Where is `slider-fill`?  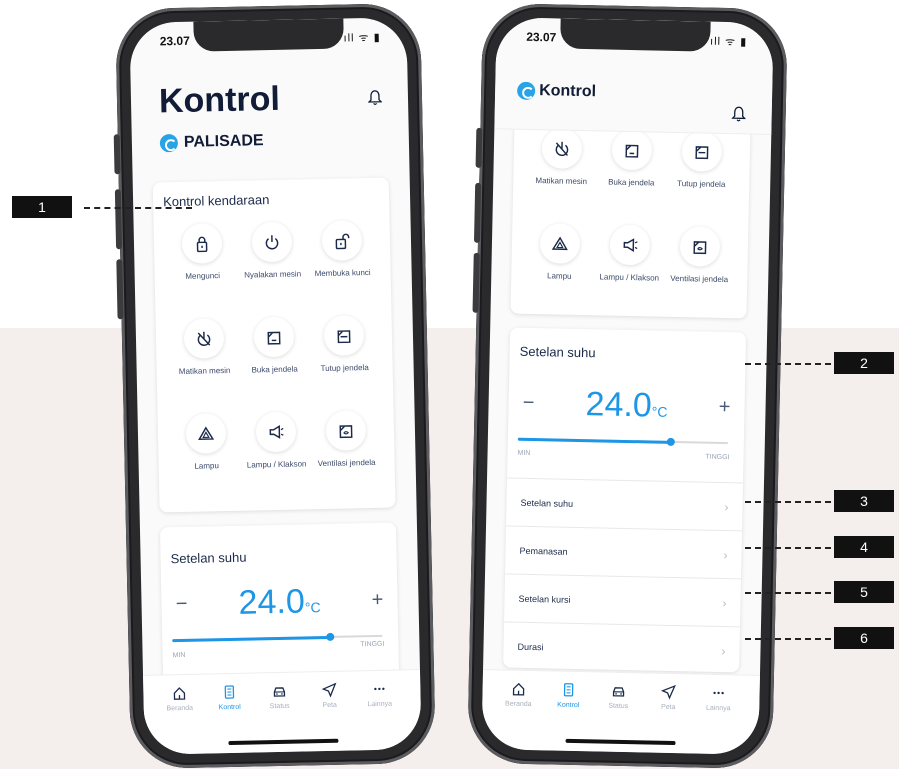
slider-fill is located at coordinates (251, 639).